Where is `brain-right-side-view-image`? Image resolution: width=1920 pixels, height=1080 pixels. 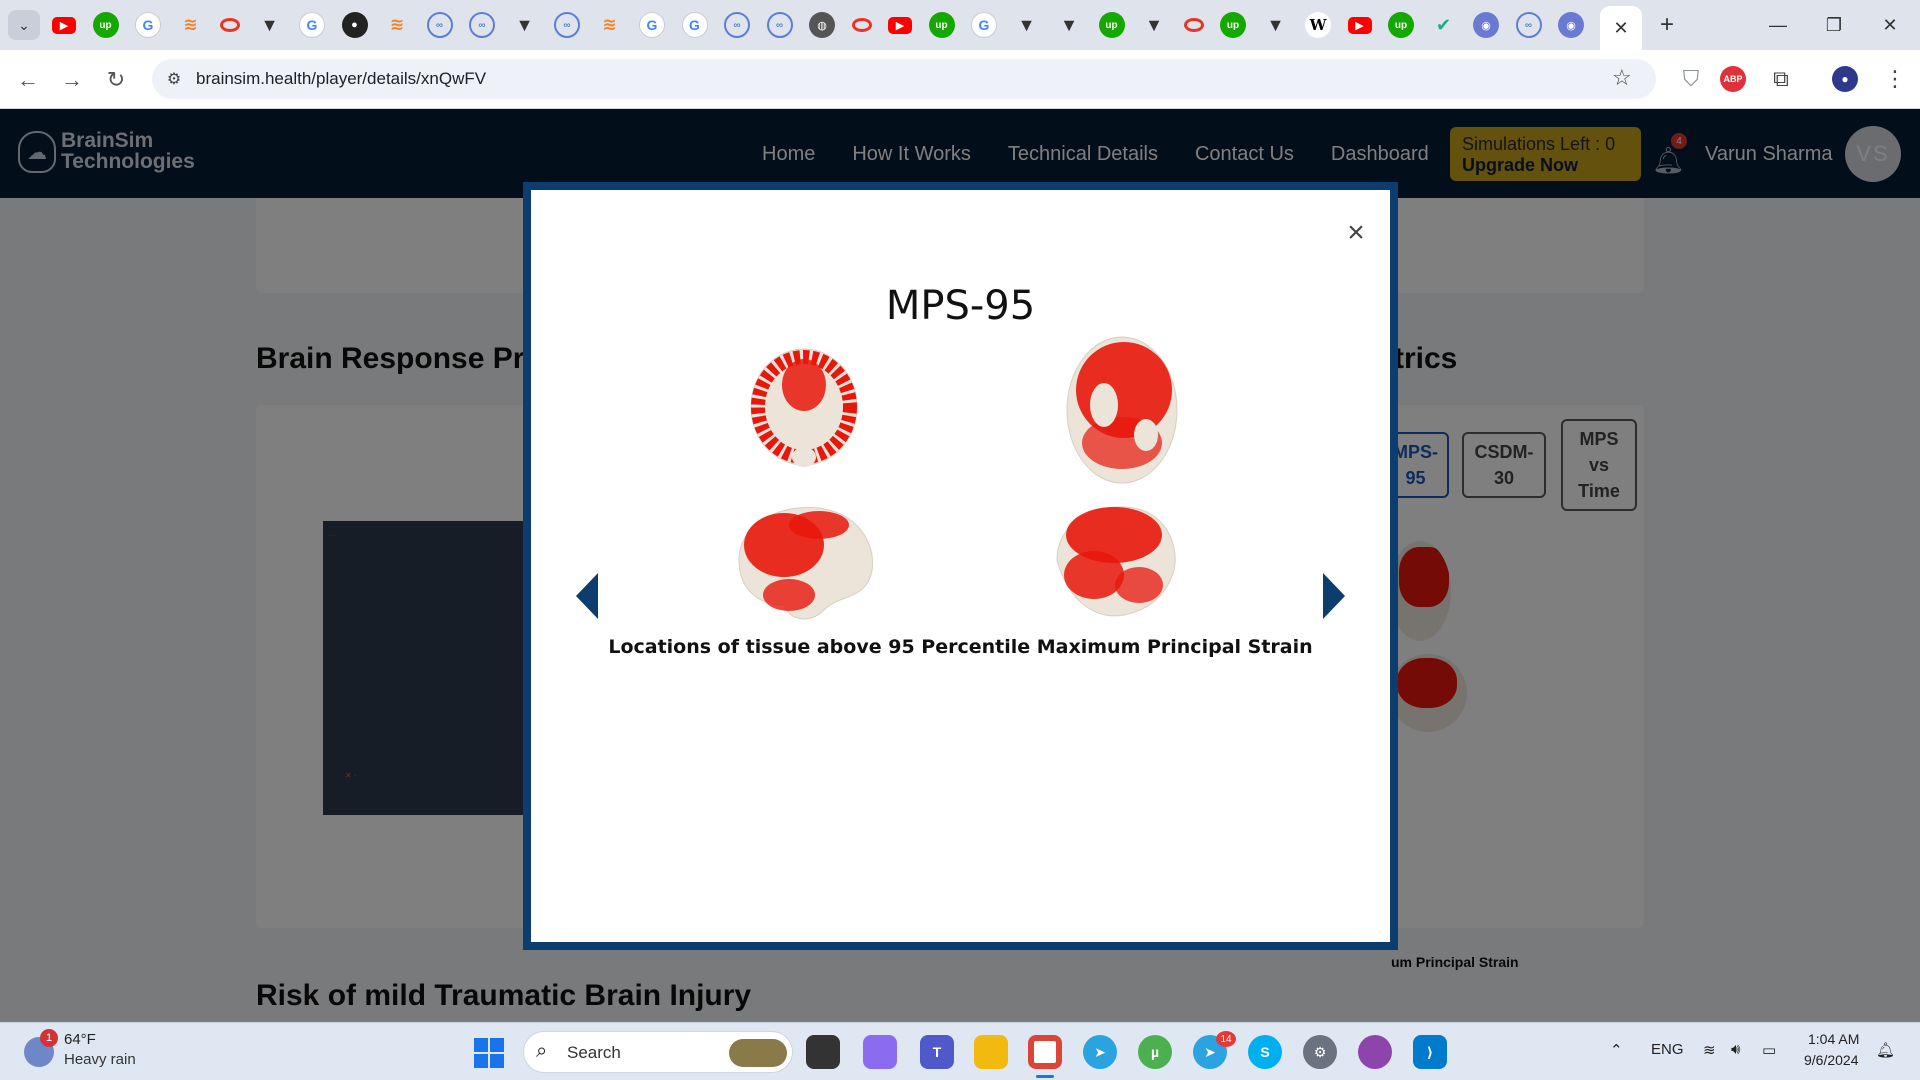
brain-right-side-view-image is located at coordinates (1116, 561).